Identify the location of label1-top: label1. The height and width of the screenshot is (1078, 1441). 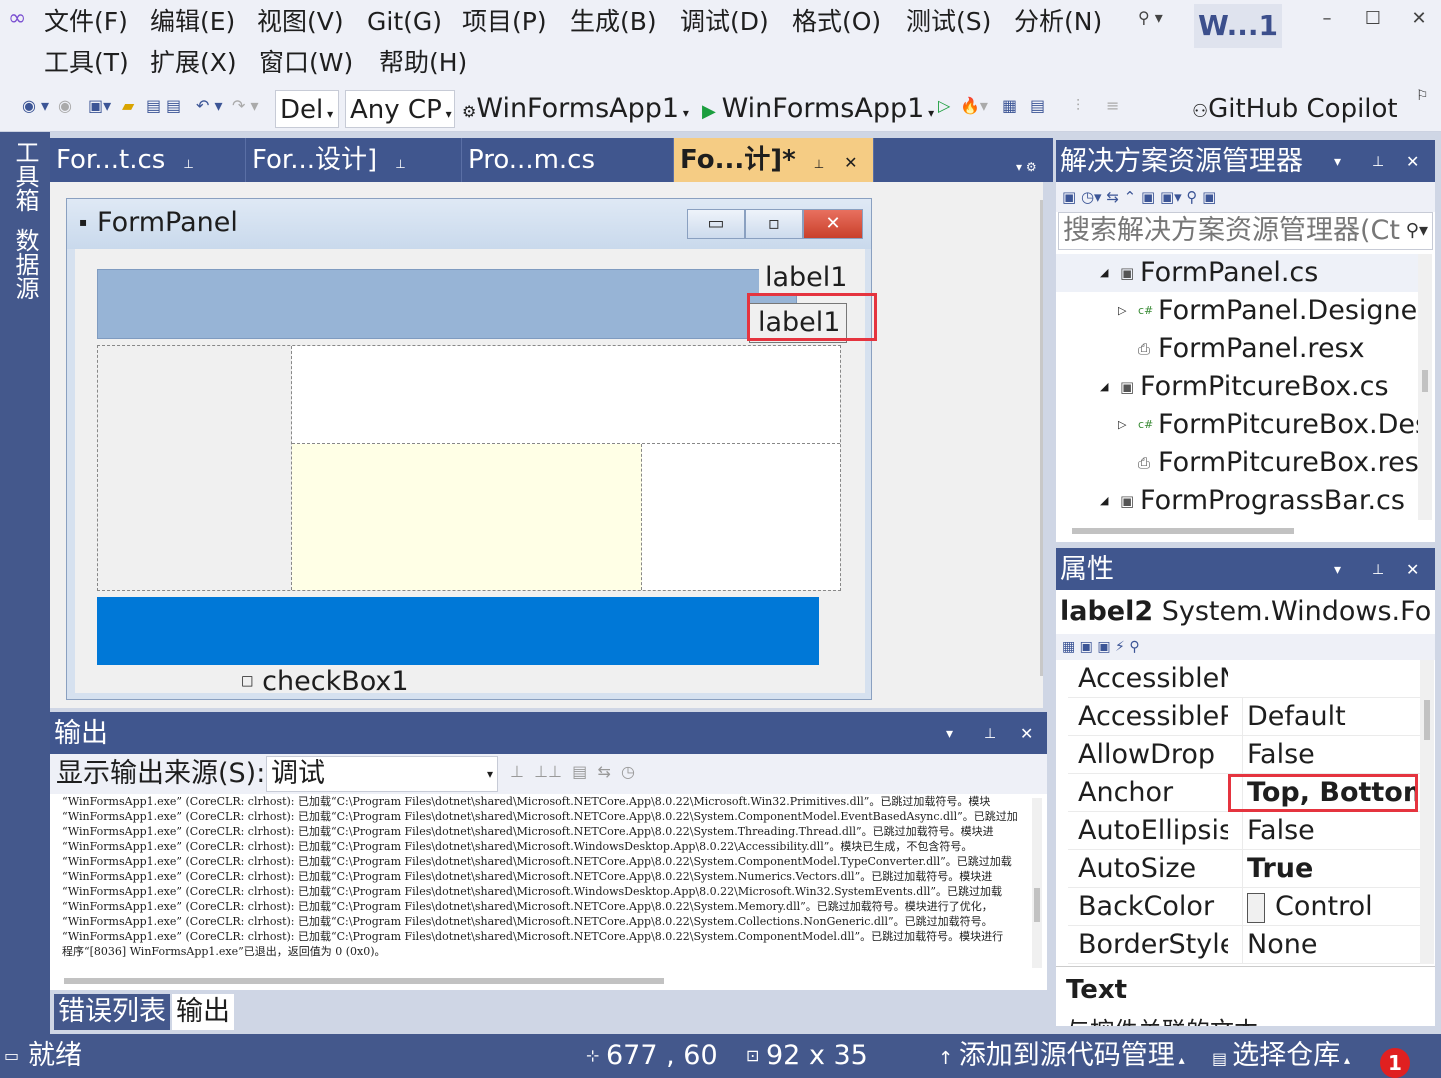
(803, 278).